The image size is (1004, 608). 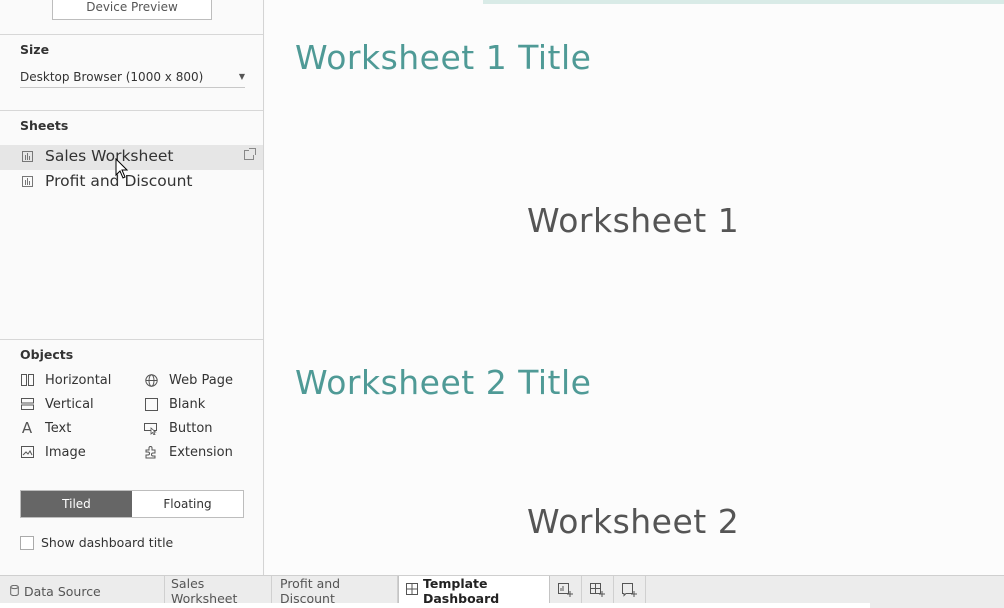 I want to click on object-label: Web Page, so click(x=201, y=380).